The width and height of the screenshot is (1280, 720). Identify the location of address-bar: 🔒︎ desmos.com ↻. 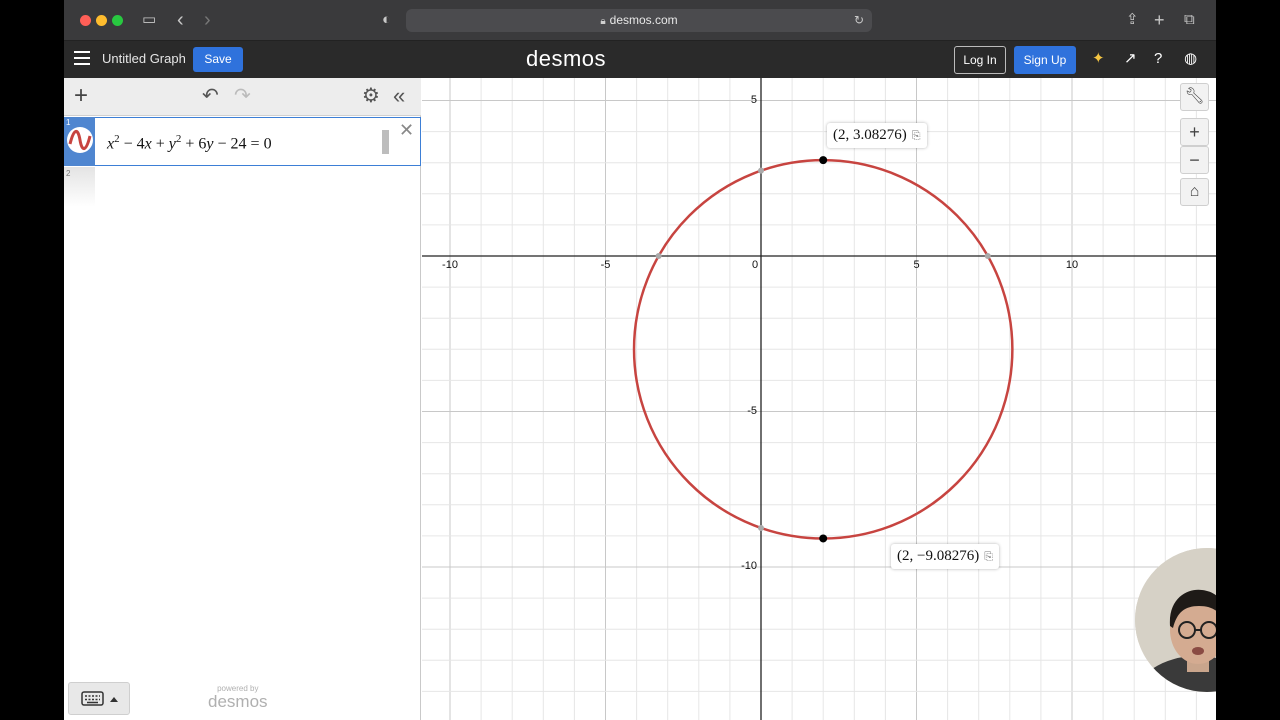
(639, 20).